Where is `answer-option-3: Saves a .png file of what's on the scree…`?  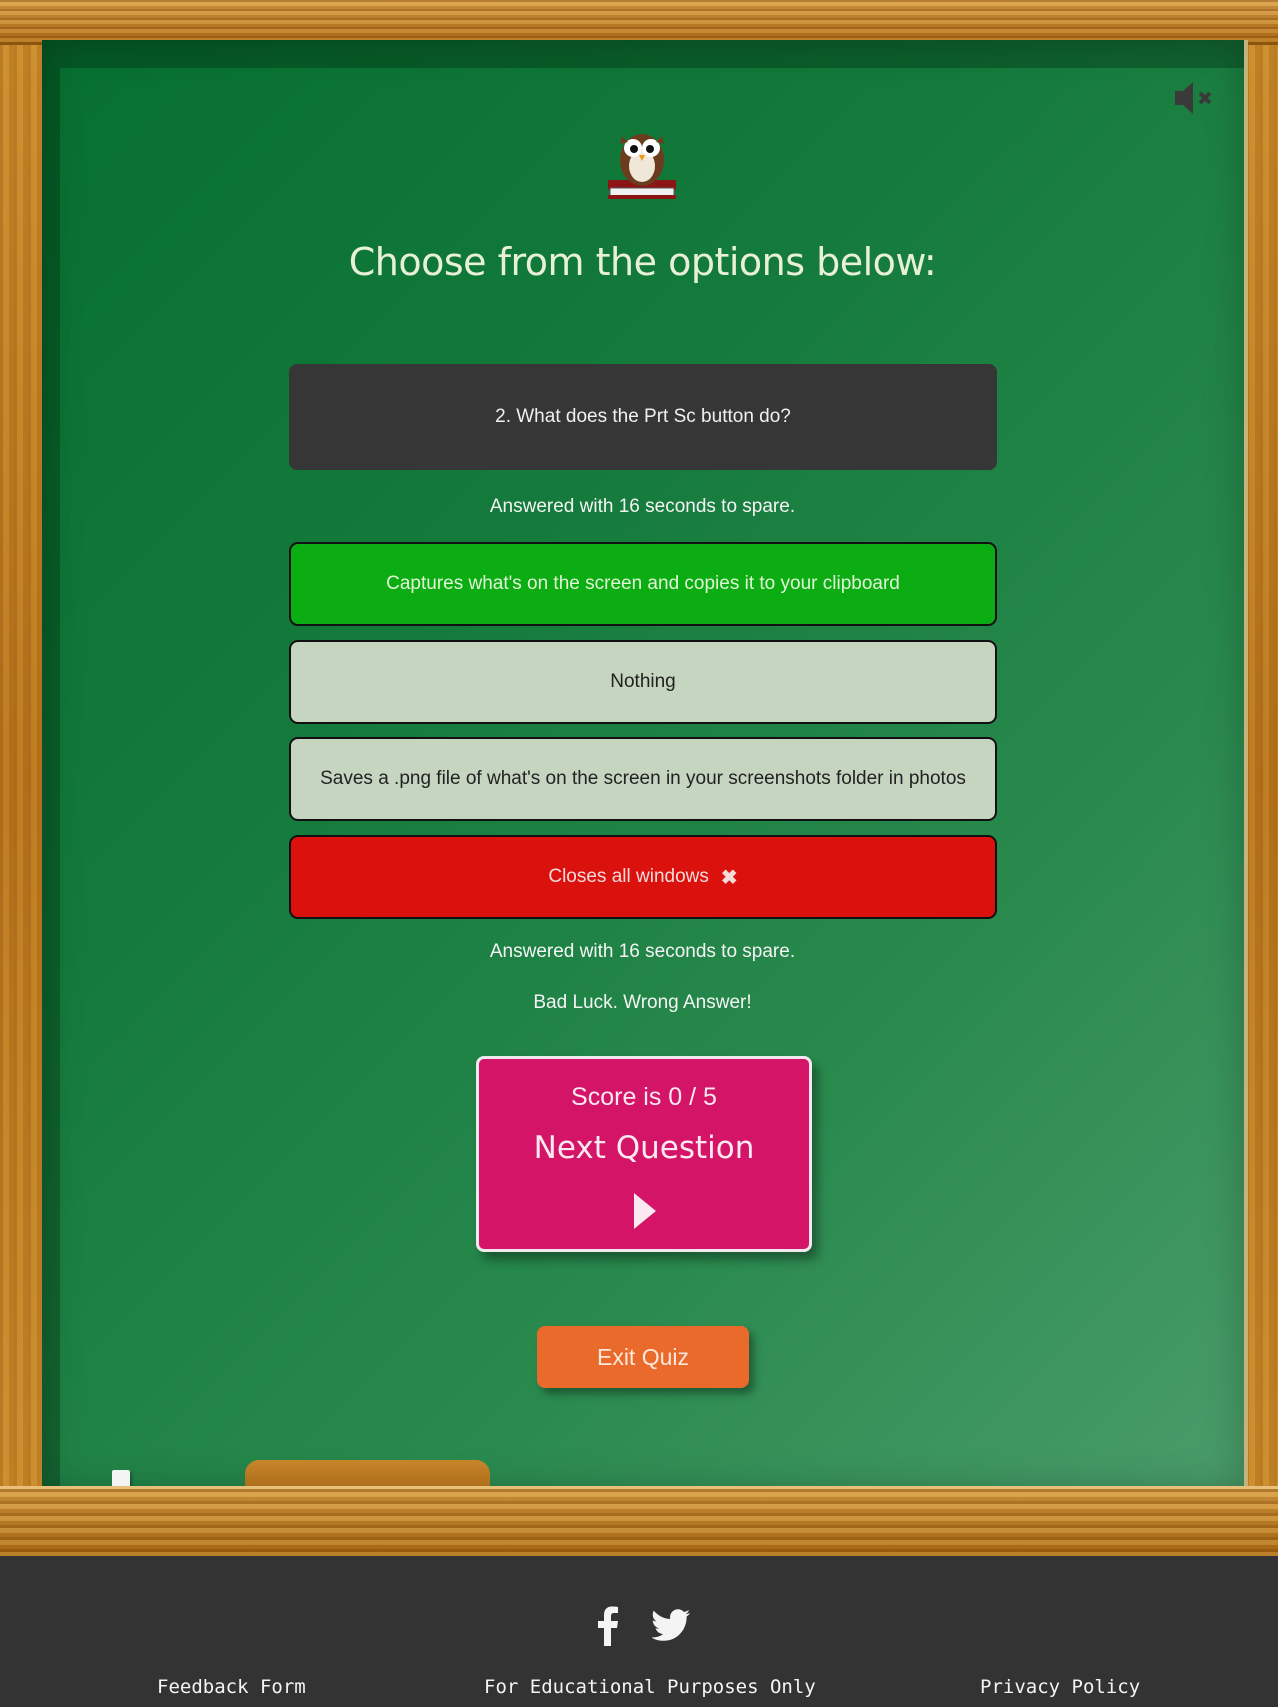
answer-option-3: Saves a .png file of what's on the scree… is located at coordinates (643, 779).